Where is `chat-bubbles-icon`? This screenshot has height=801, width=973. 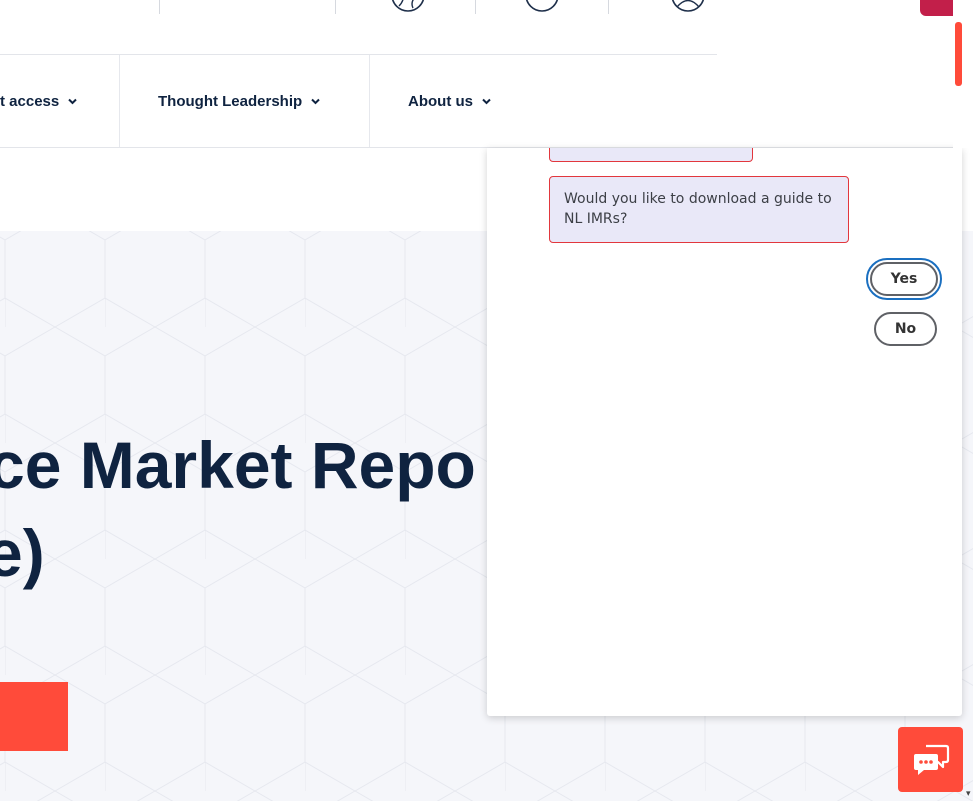 chat-bubbles-icon is located at coordinates (931, 759).